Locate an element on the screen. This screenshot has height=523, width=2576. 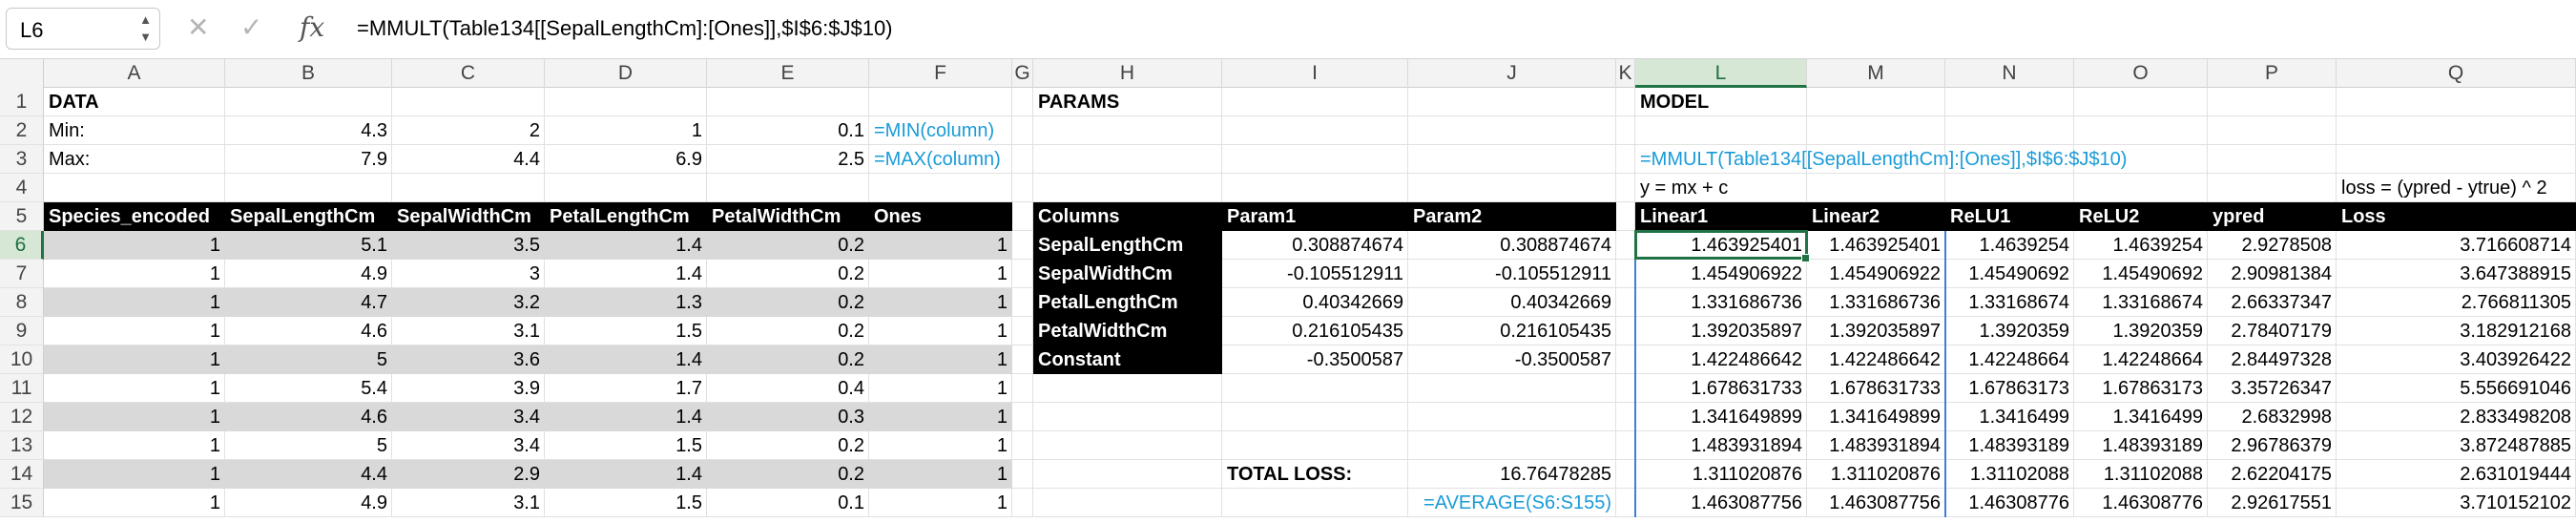
data-cell: 5.1 is located at coordinates (308, 245).